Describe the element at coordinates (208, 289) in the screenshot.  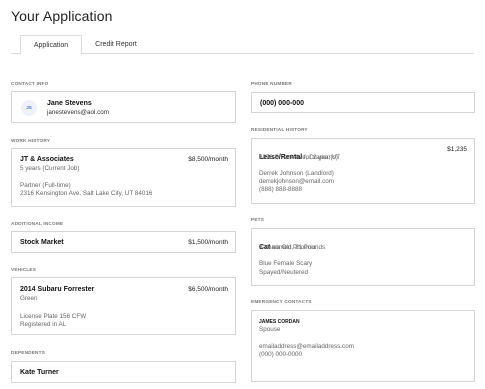
I see `vehicle-amount: $6,500/month` at that location.